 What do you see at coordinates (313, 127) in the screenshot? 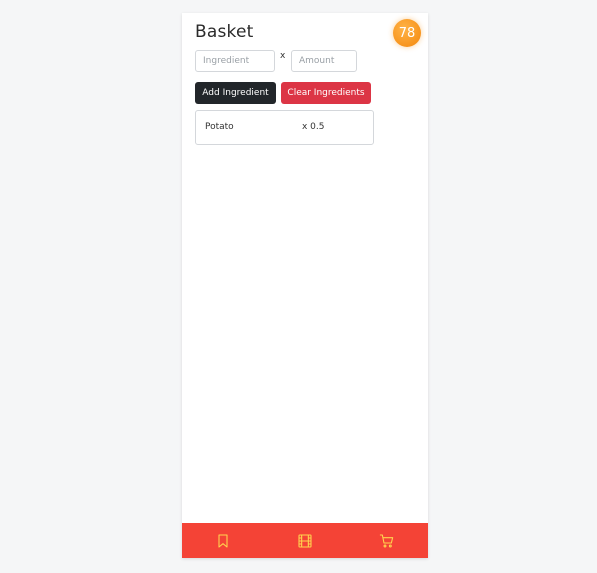
I see `ingredient-amount: x 0.5` at bounding box center [313, 127].